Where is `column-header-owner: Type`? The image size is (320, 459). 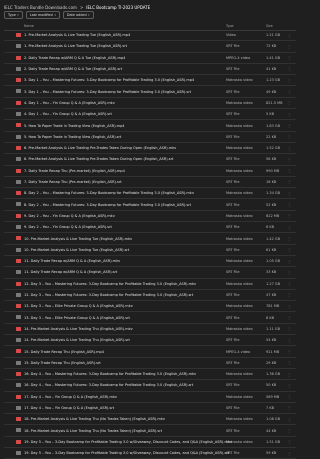
column-header-owner: Type is located at coordinates (230, 26).